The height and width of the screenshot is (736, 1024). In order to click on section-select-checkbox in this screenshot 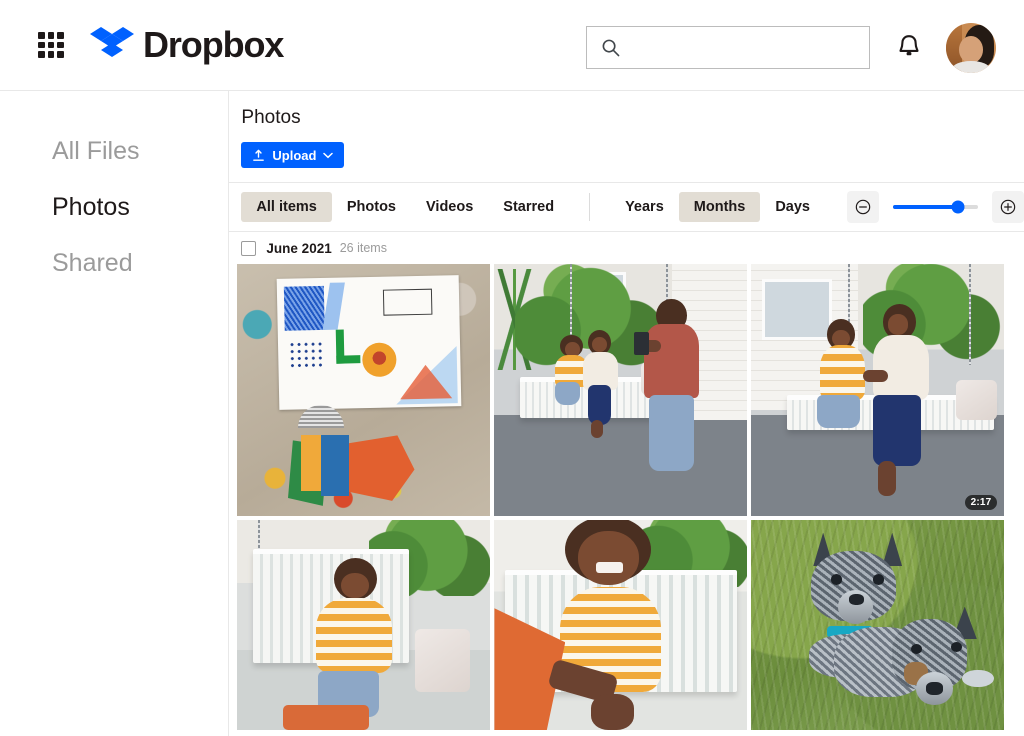, I will do `click(249, 248)`.